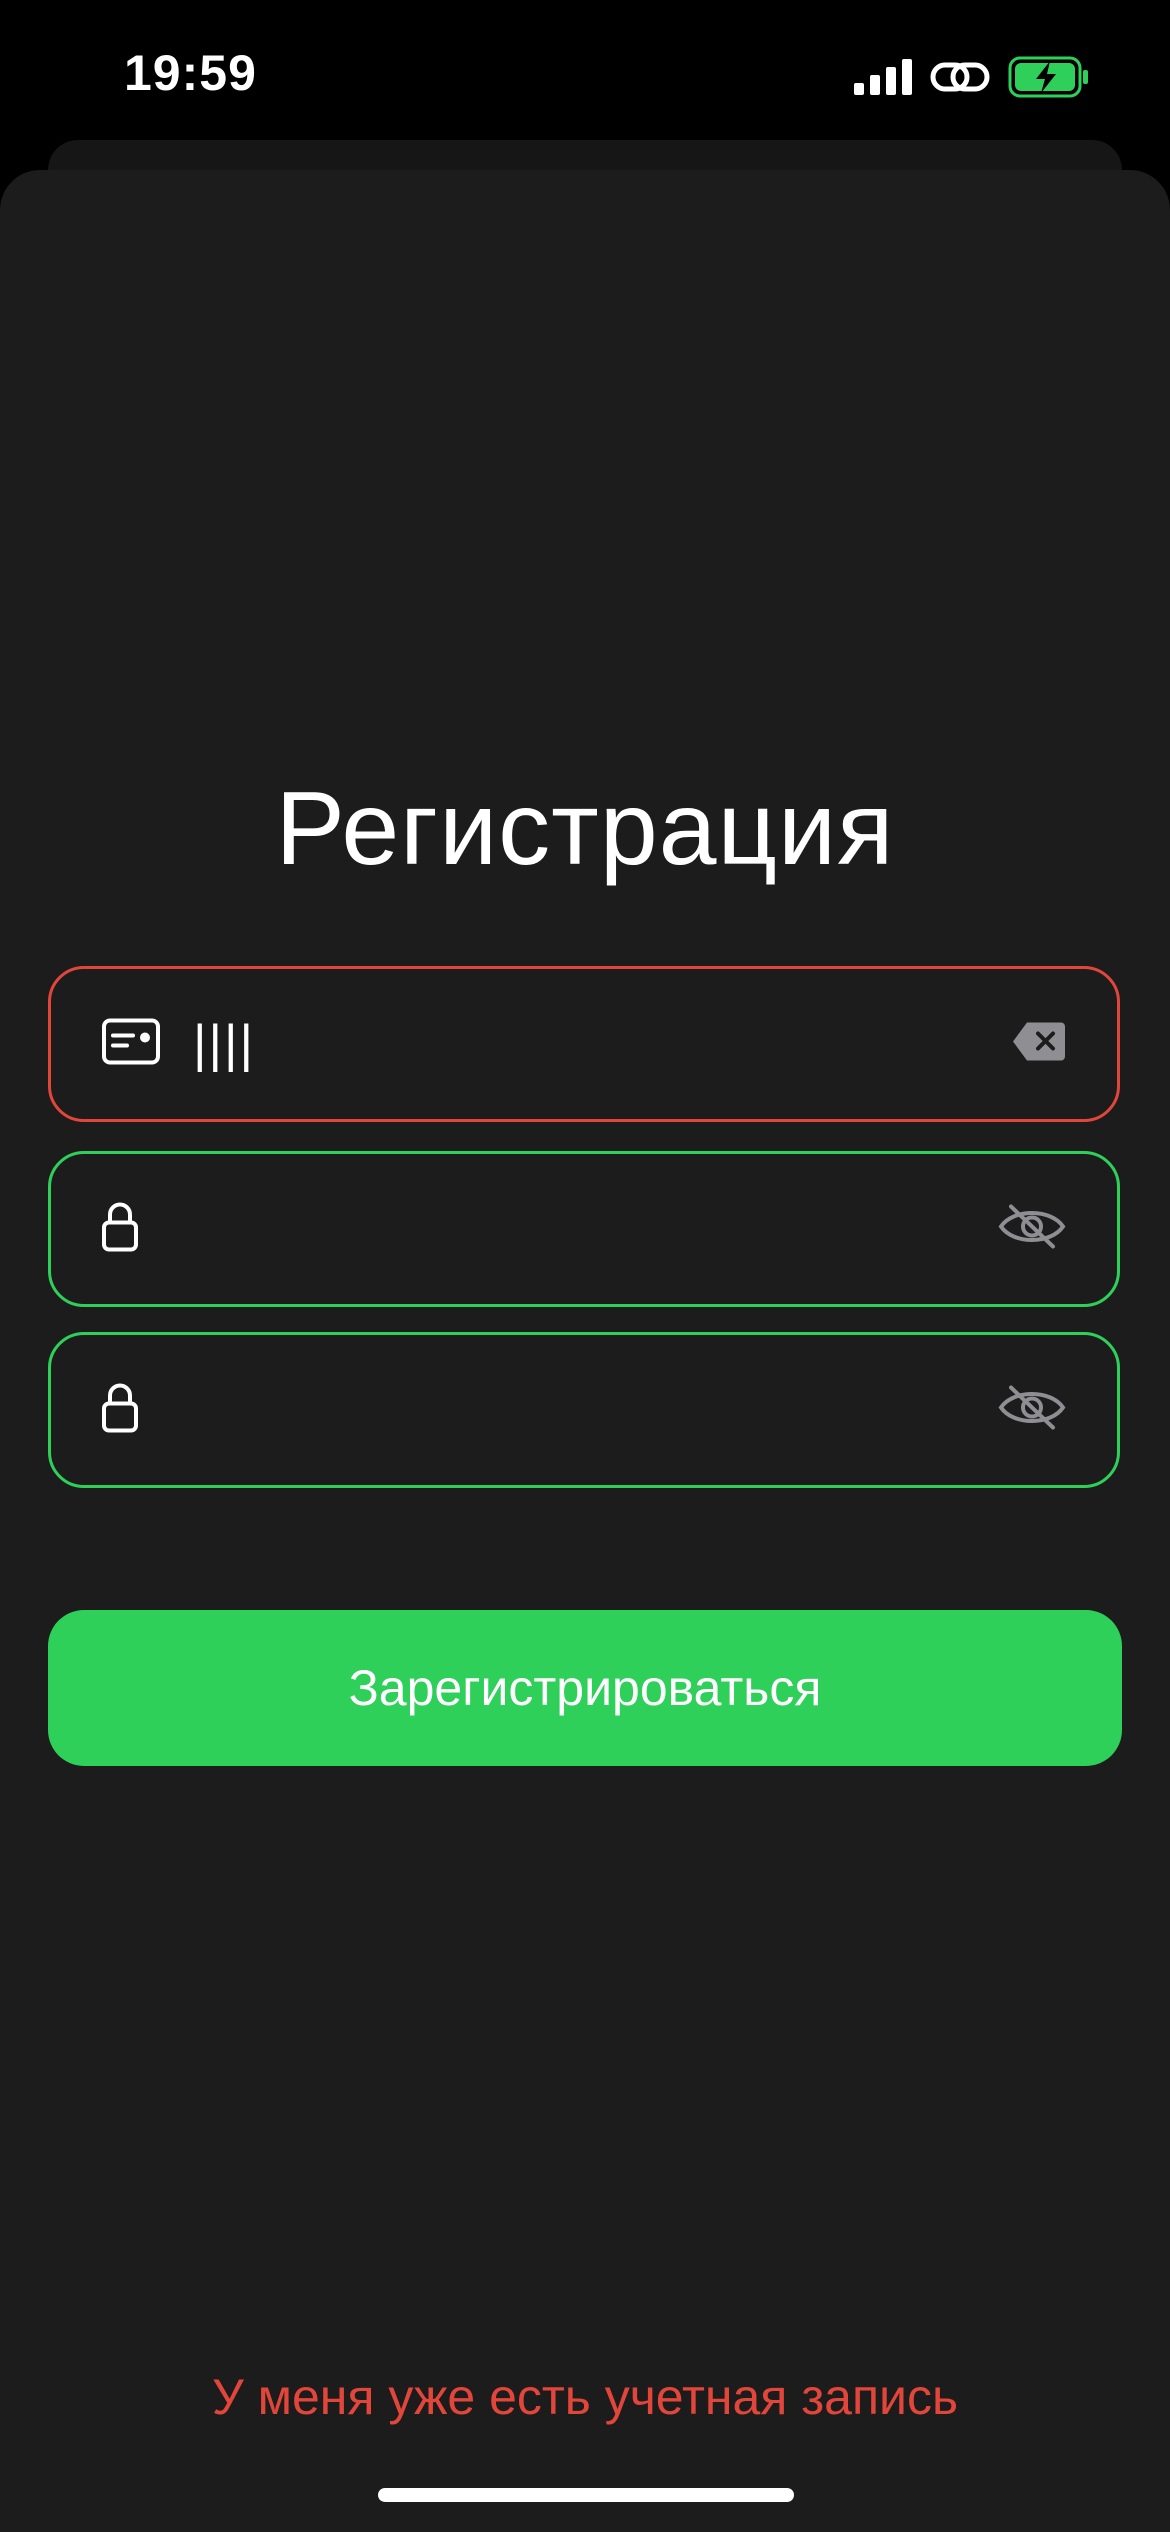  I want to click on status-icons, so click(972, 77).